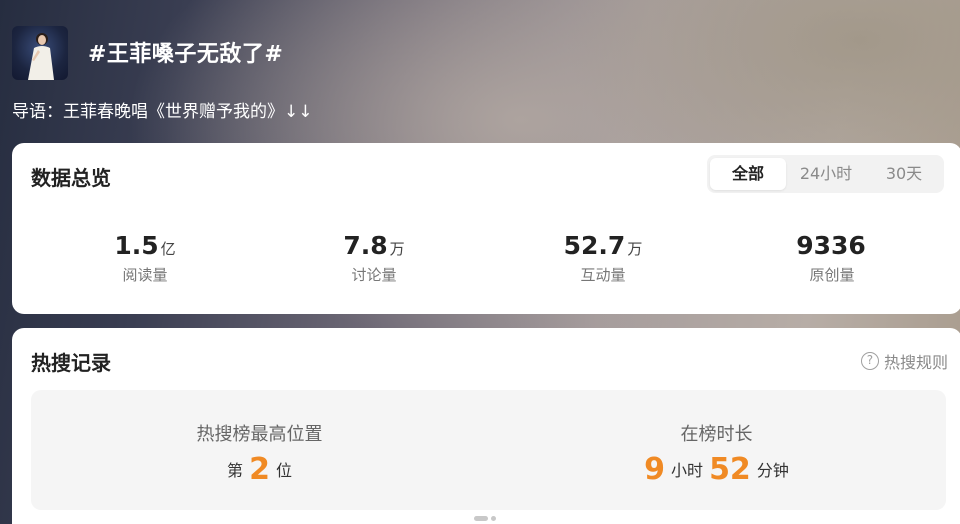 The height and width of the screenshot is (524, 960). I want to click on stat-discussions: 7.8 万 讨论量, so click(374, 258).